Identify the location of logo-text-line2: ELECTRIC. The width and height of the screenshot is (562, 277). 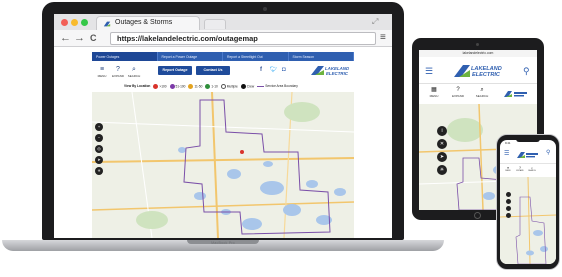
(337, 73).